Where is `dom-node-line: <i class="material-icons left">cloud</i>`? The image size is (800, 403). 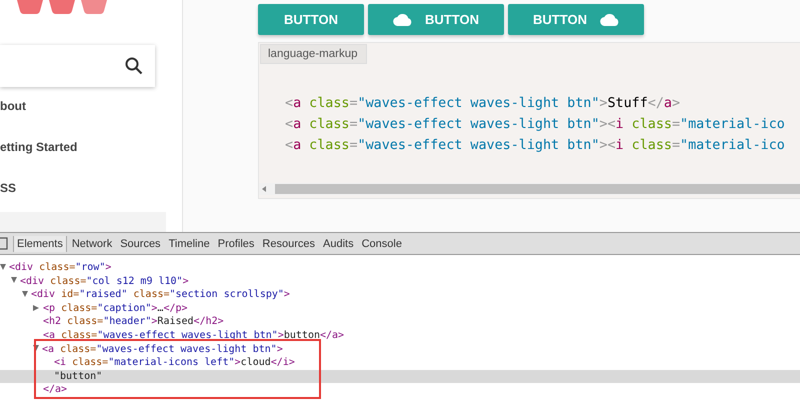
dom-node-line: <i class="material-icons left">cloud</i> is located at coordinates (400, 363).